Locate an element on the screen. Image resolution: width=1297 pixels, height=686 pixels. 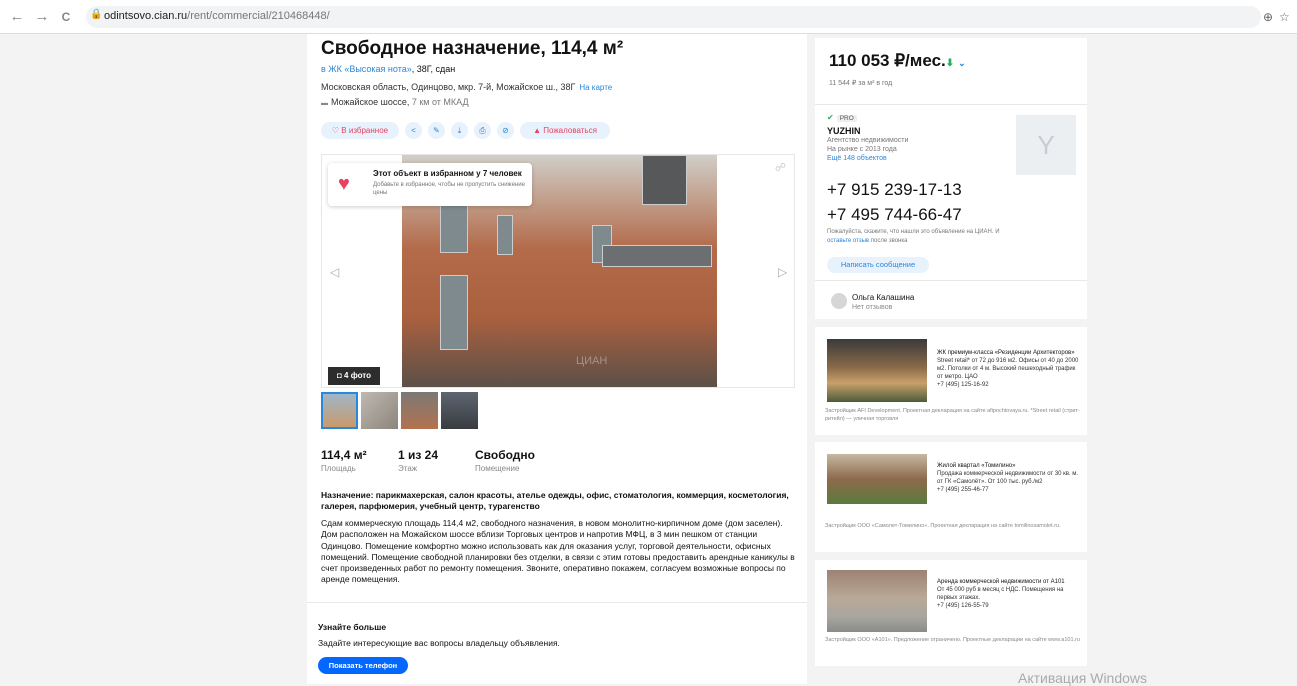
photo-count-badge: ◘ 4 фото is located at coordinates (354, 376).